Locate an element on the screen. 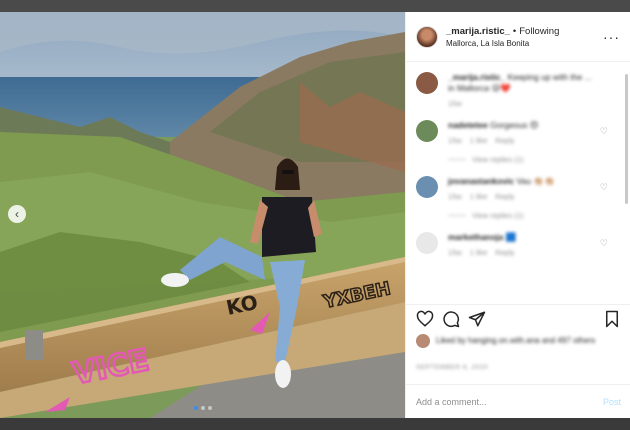 The height and width of the screenshot is (430, 630). comment-meta: 15w is located at coordinates (523, 103).